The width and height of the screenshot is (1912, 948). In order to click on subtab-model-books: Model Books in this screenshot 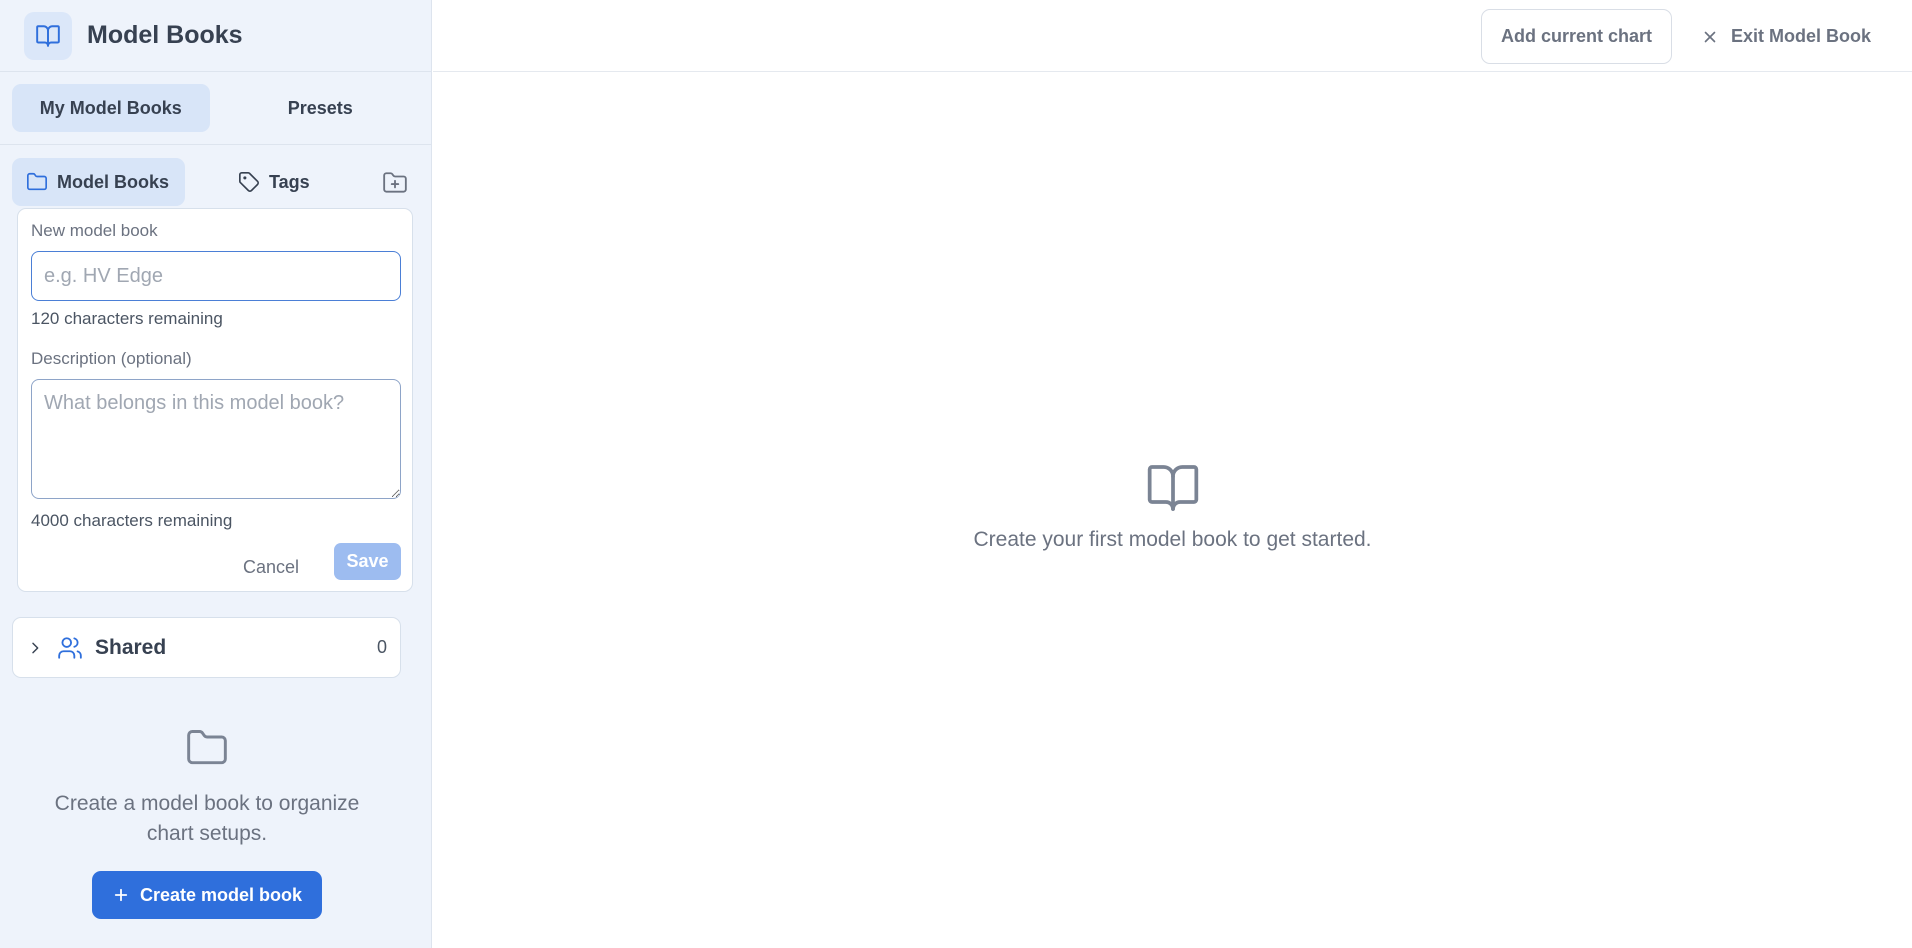, I will do `click(98, 182)`.